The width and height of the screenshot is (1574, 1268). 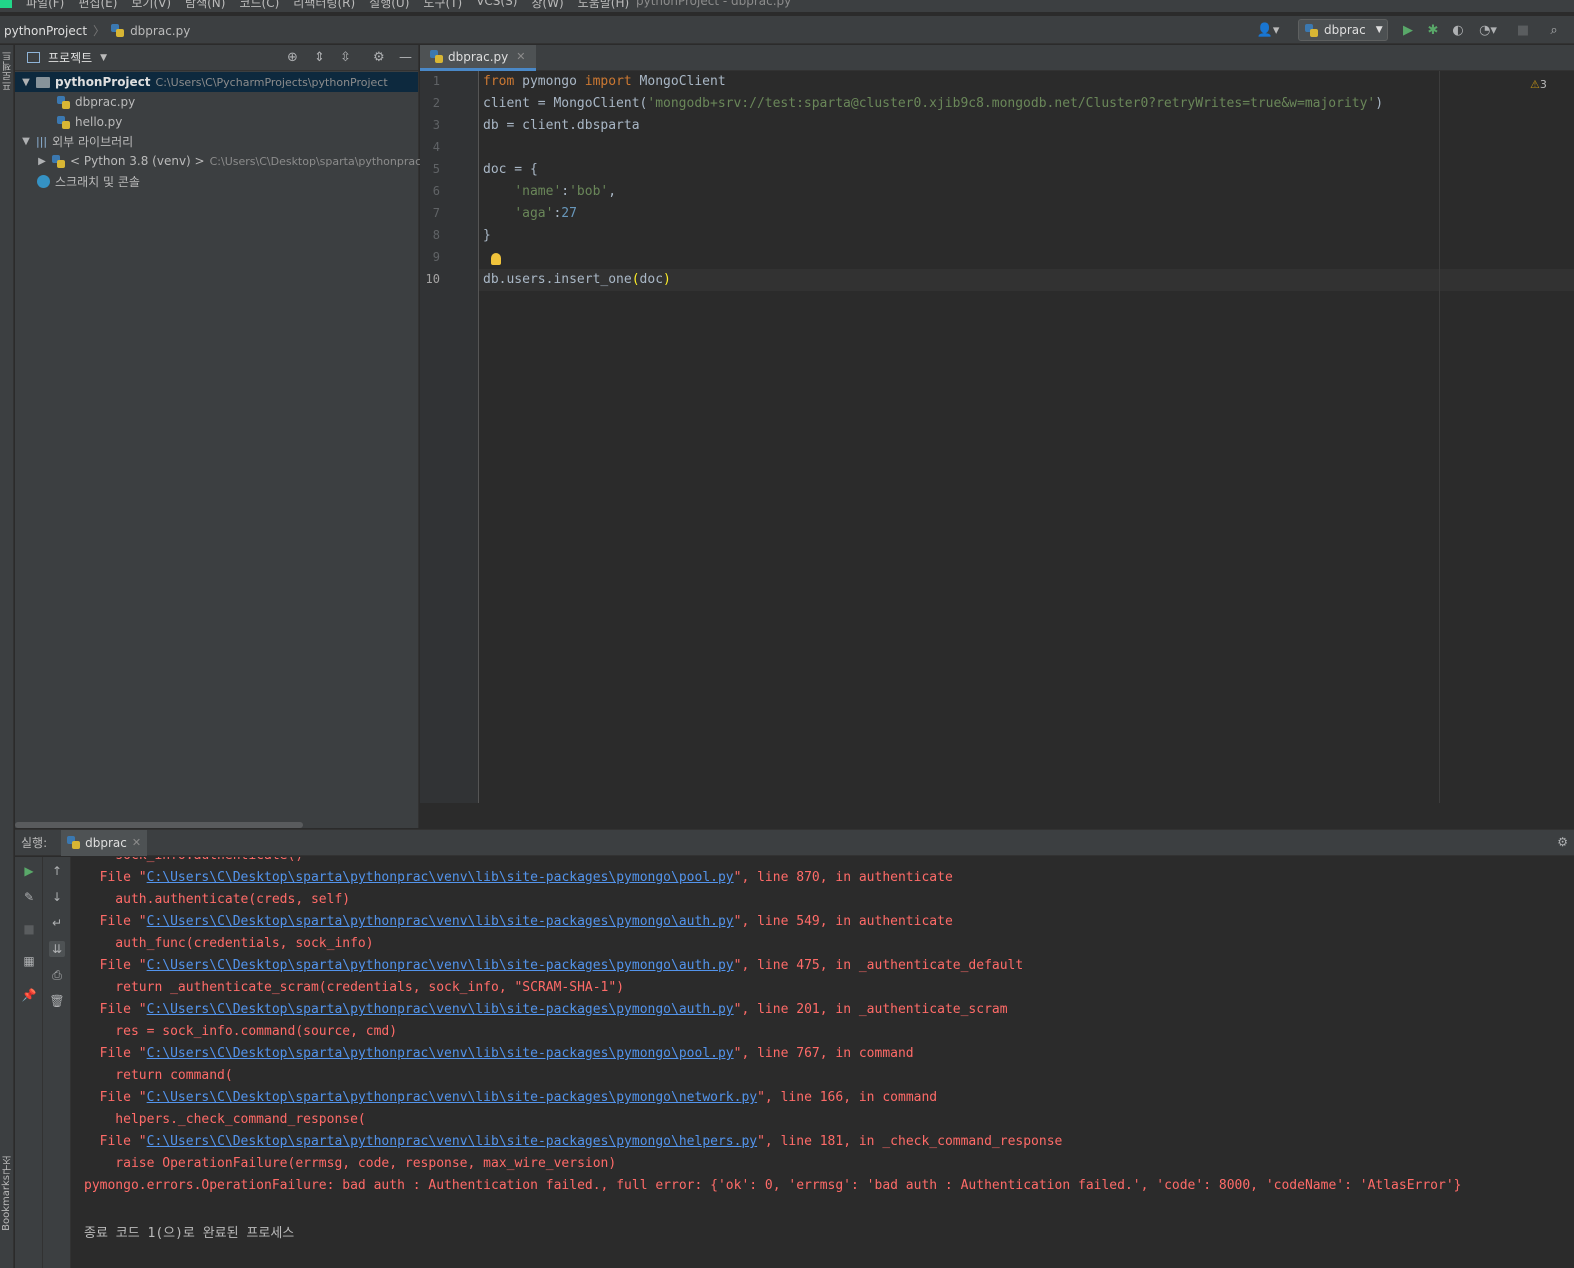 What do you see at coordinates (57, 897) in the screenshot?
I see `arrow-down-icon: ↓` at bounding box center [57, 897].